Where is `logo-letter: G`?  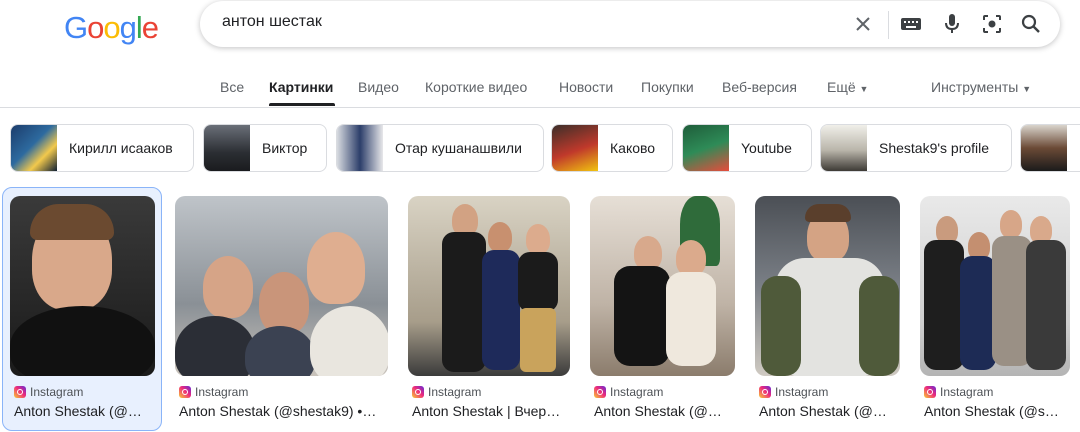 logo-letter: G is located at coordinates (76, 27).